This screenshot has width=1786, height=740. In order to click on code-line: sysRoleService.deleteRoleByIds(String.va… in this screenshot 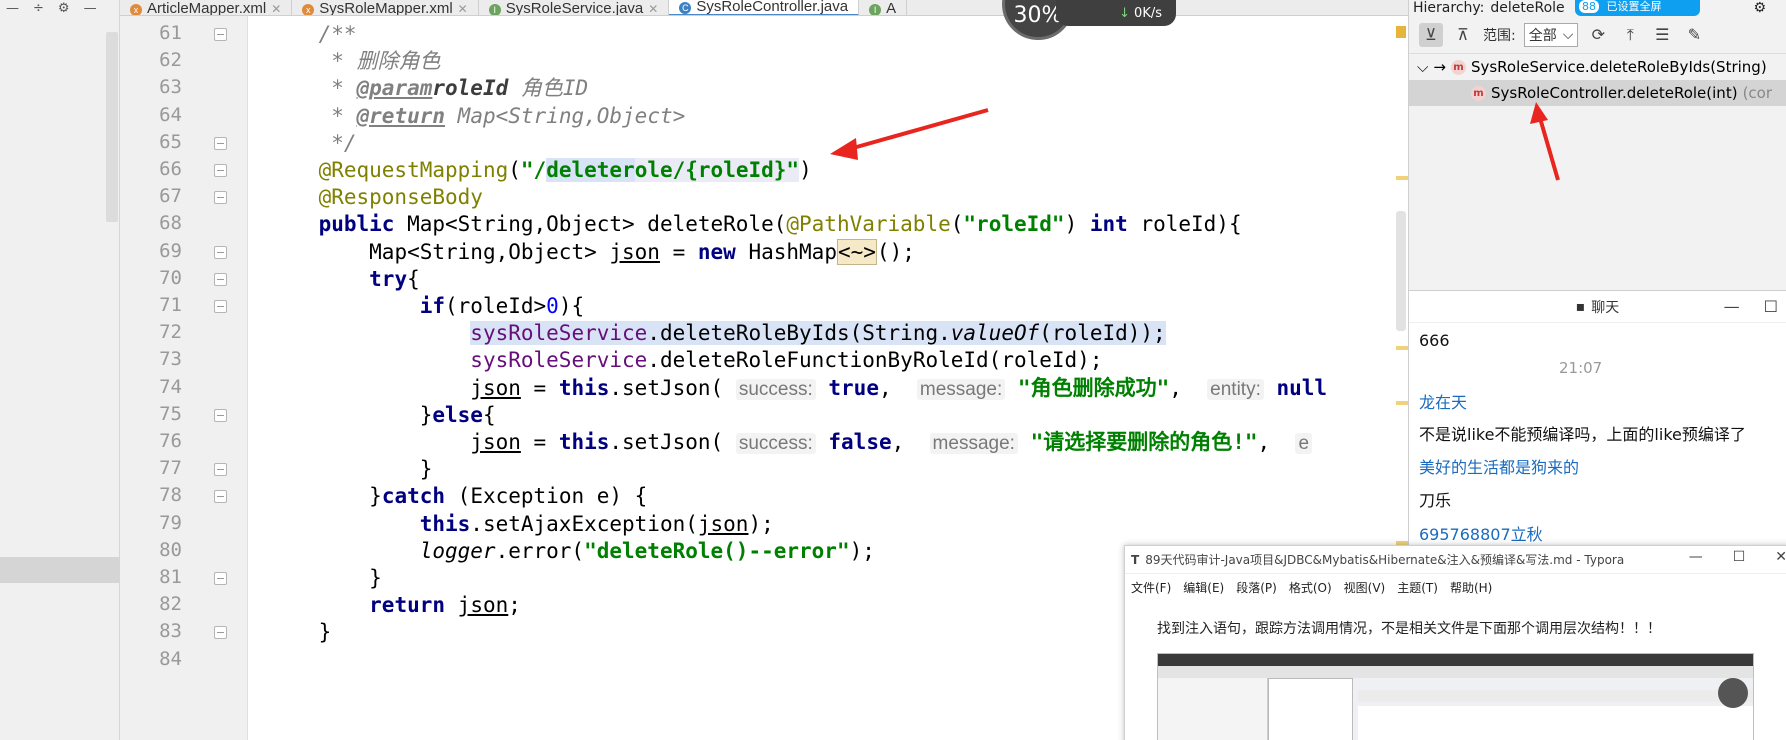, I will do `click(764, 333)`.